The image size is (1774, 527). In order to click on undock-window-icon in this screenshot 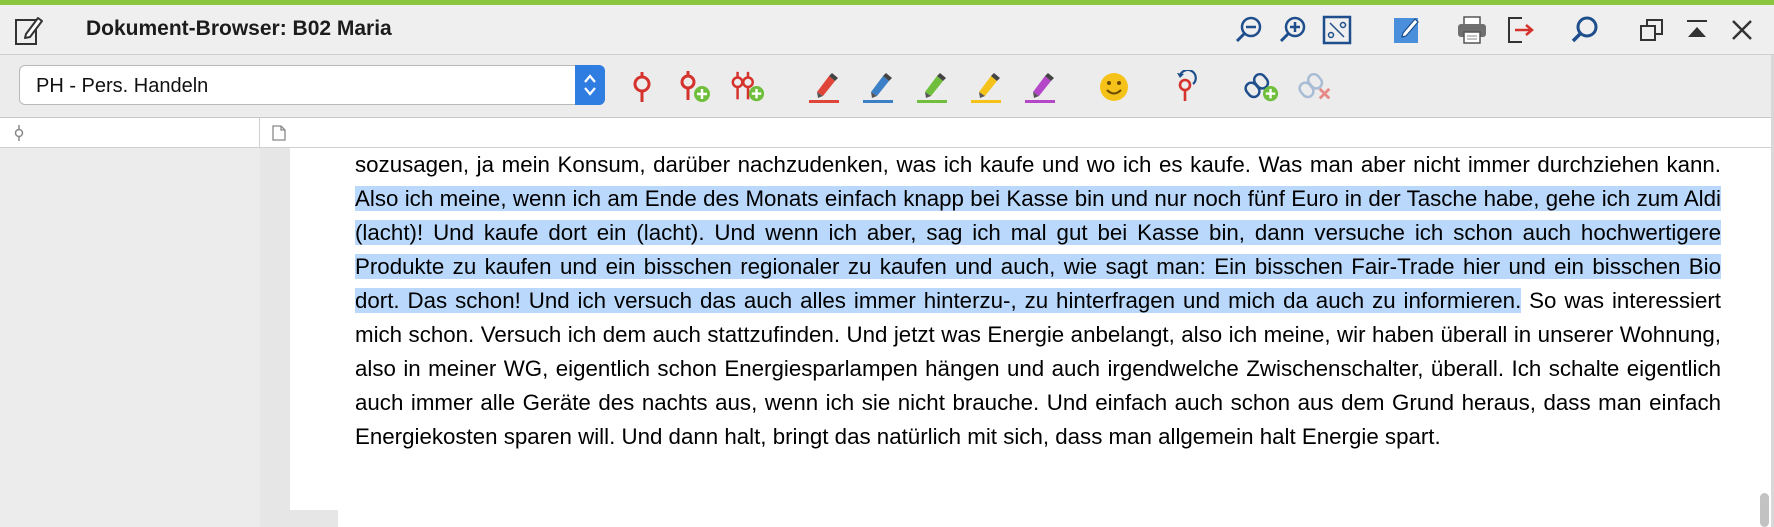, I will do `click(1652, 30)`.